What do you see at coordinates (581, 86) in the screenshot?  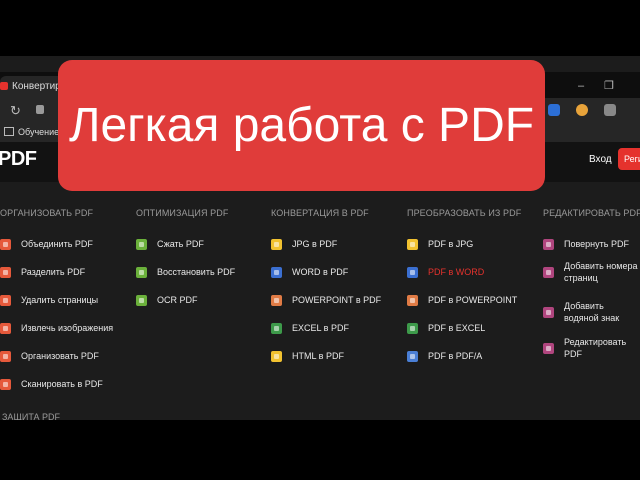 I see `minimize-icon: –` at bounding box center [581, 86].